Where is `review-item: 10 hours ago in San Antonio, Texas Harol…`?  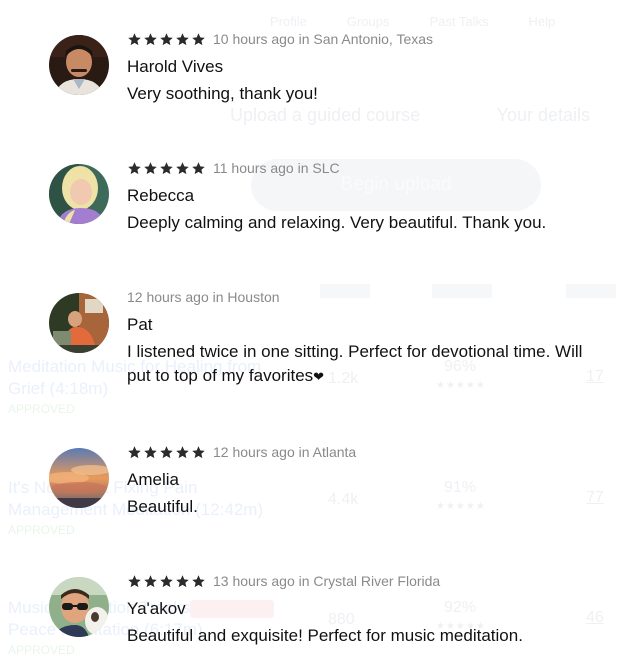
review-item: 10 hours ago in San Antonio, Texas Harol… is located at coordinates (329, 83).